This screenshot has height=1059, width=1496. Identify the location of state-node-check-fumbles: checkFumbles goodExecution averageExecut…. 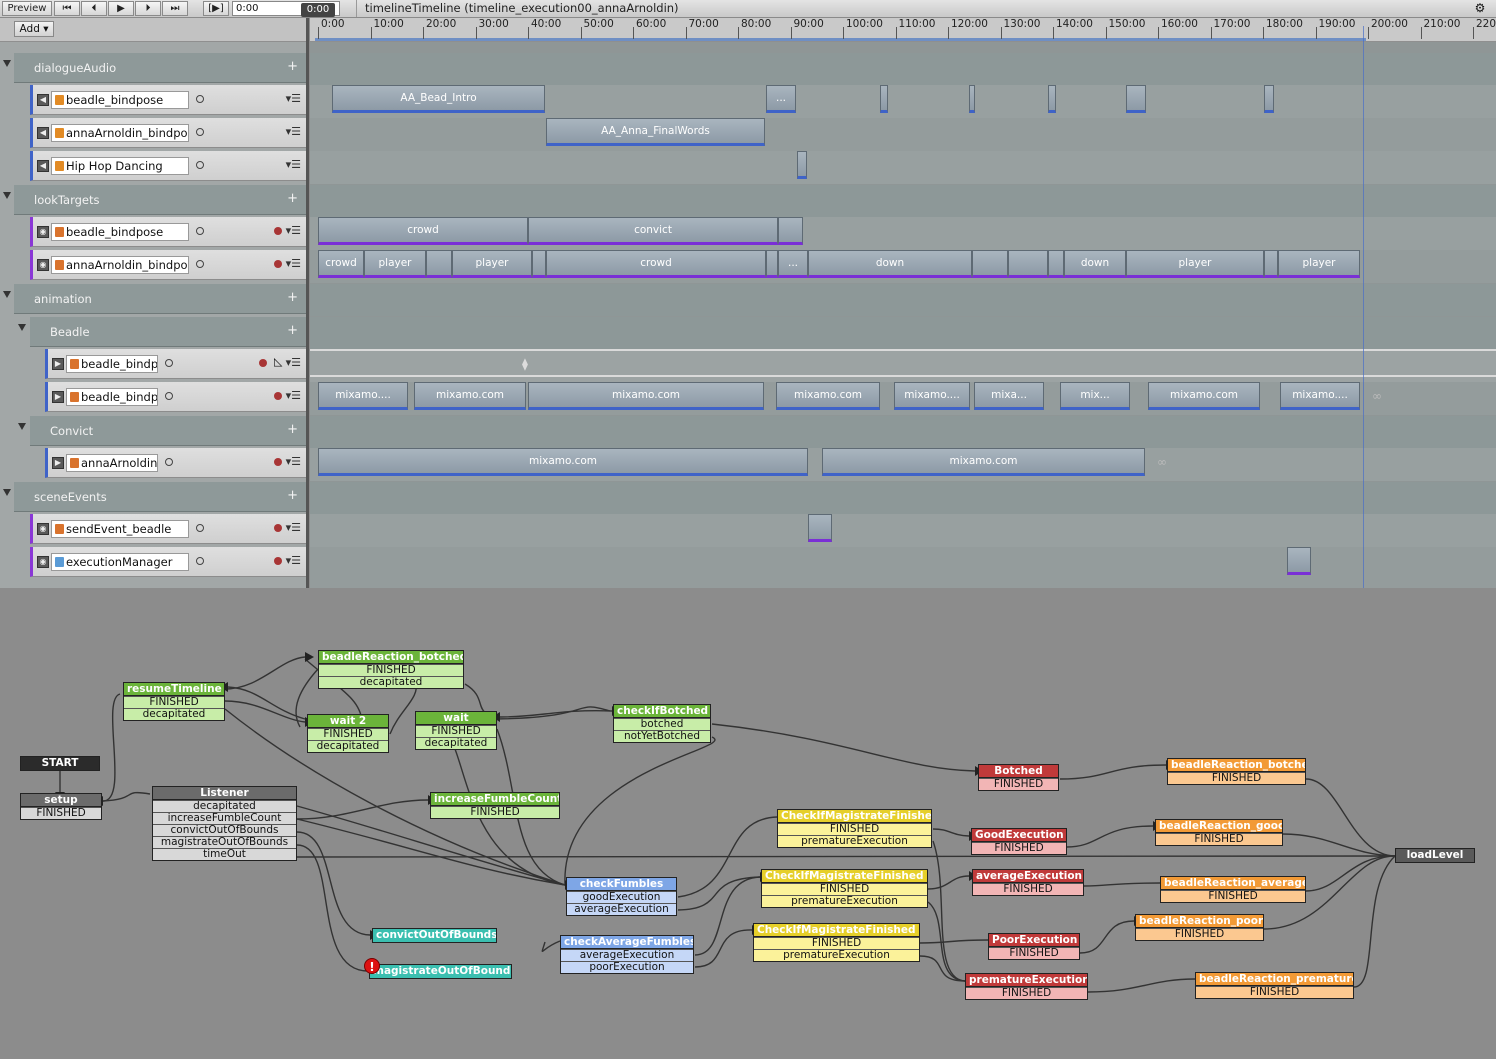
(621, 896).